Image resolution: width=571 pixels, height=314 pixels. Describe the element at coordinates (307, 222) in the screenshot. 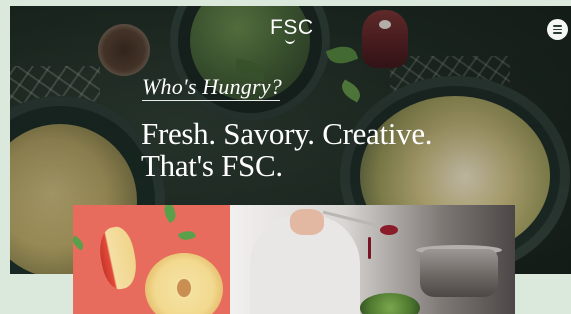

I see `chef-hand` at that location.